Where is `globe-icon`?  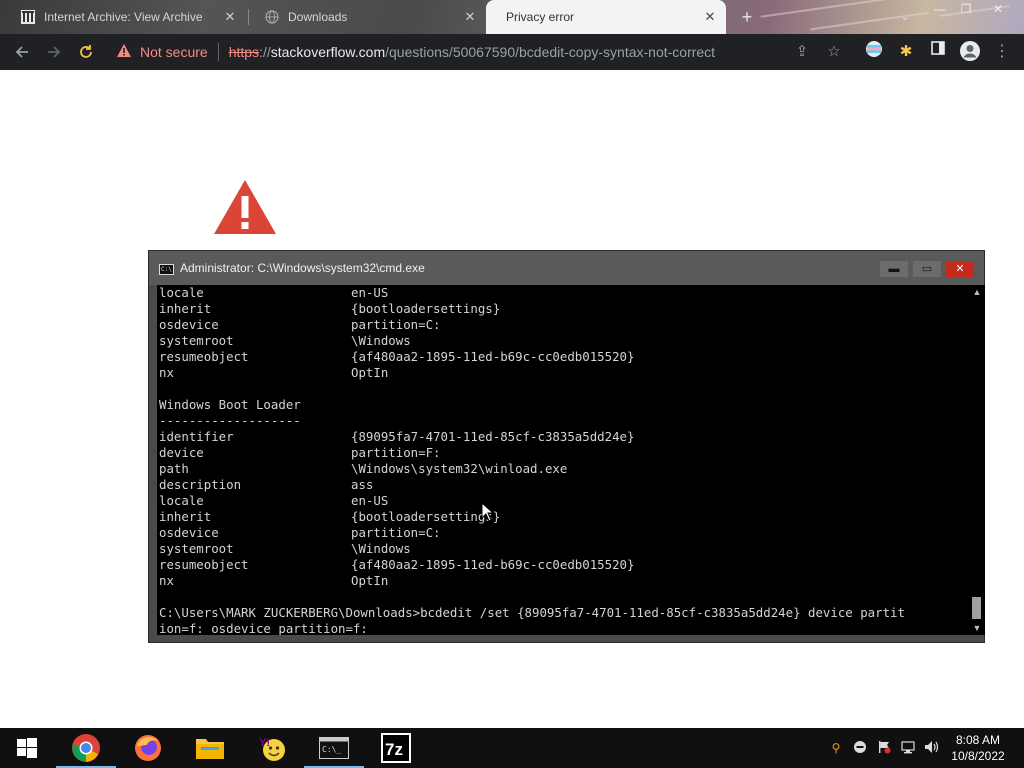 globe-icon is located at coordinates (272, 17).